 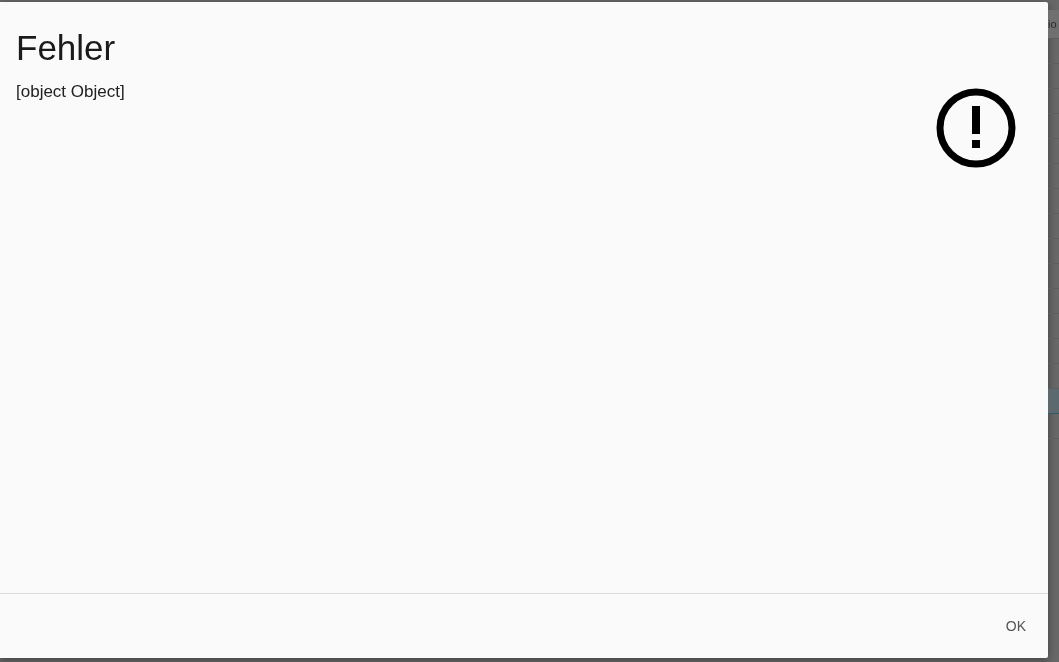 What do you see at coordinates (976, 128) in the screenshot?
I see `warning-icon` at bounding box center [976, 128].